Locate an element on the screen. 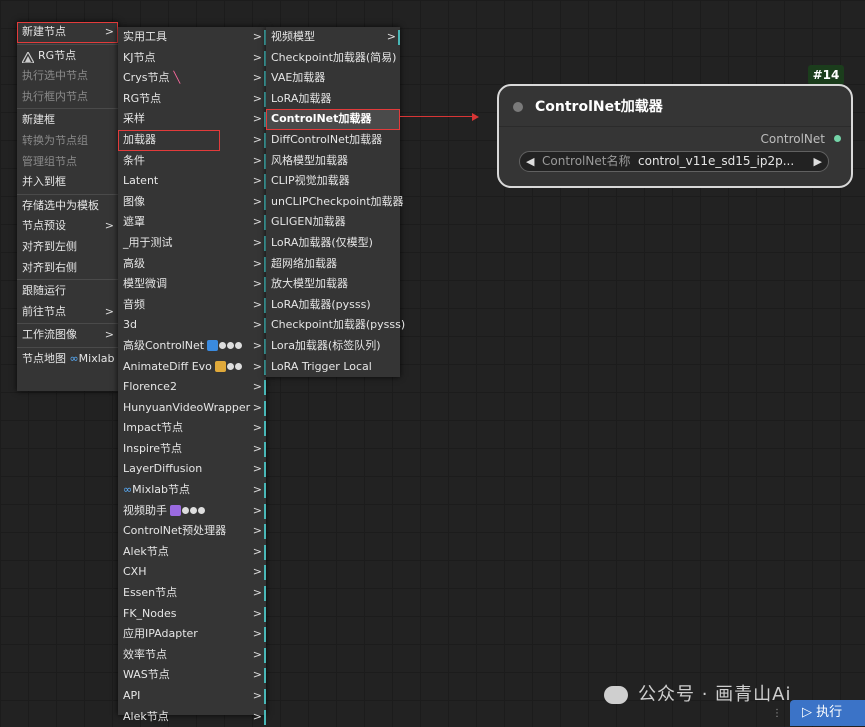 This screenshot has height=727, width=865. triangle-right-icon: ▶ is located at coordinates (818, 161).